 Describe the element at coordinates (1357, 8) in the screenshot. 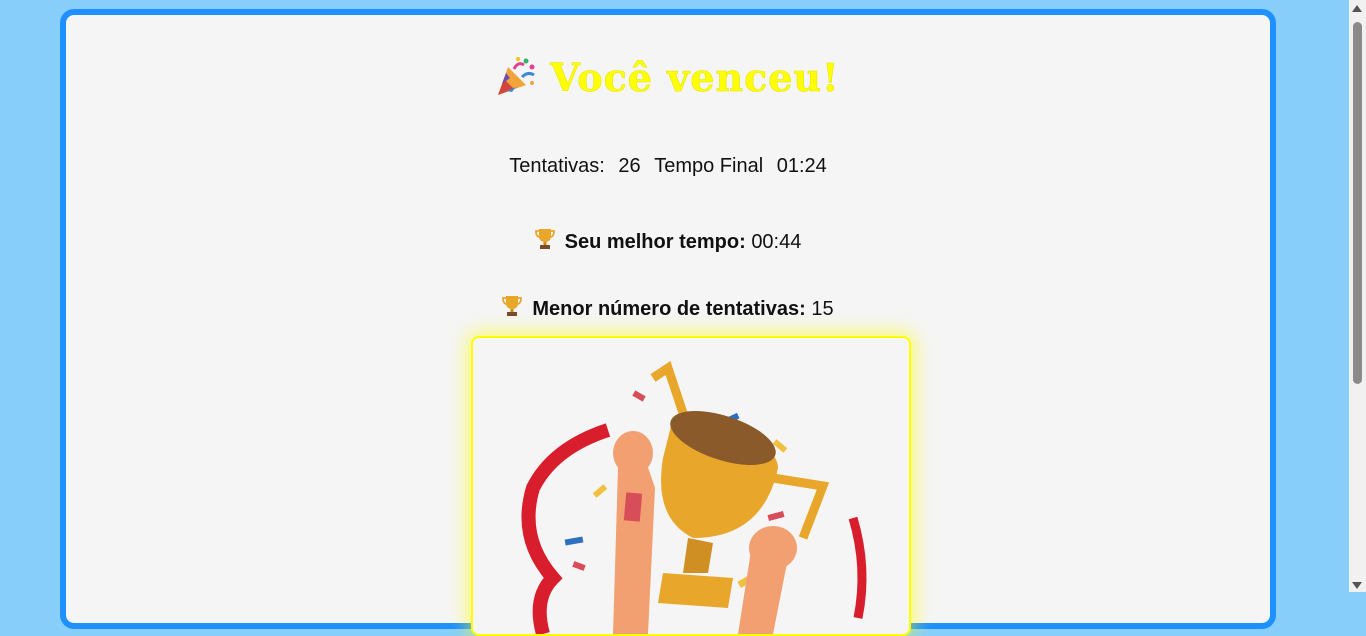

I see `scroll-up-icon` at that location.